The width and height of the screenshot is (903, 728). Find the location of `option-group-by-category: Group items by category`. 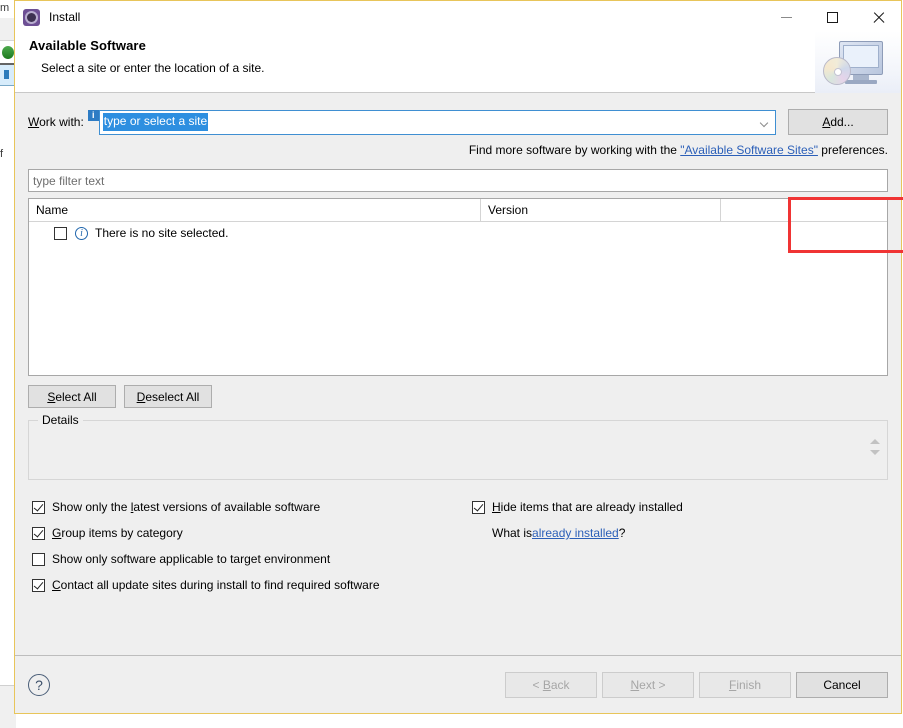

option-group-by-category: Group items by category is located at coordinates (206, 533).